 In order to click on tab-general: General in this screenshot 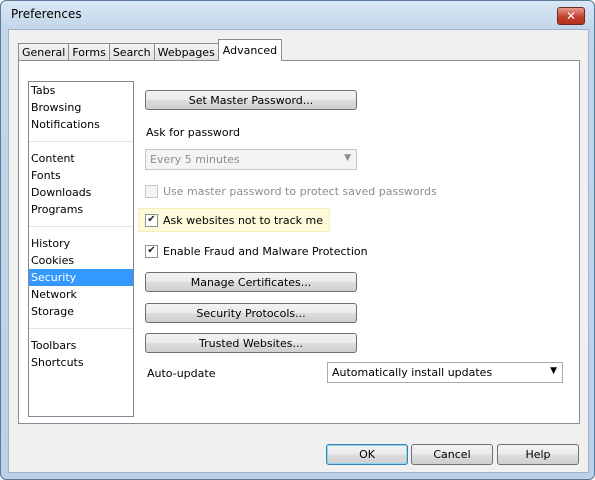, I will do `click(44, 52)`.